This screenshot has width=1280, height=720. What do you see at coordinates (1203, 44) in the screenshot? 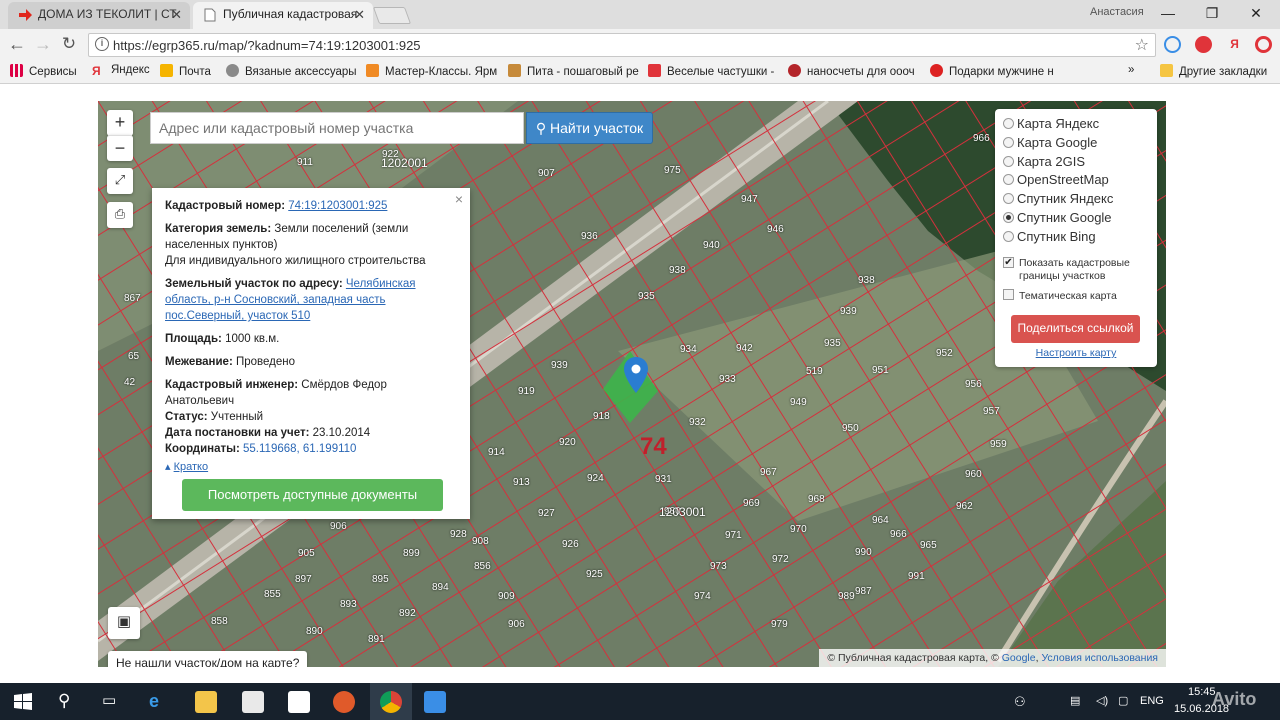
I see `extension-red-icon` at bounding box center [1203, 44].